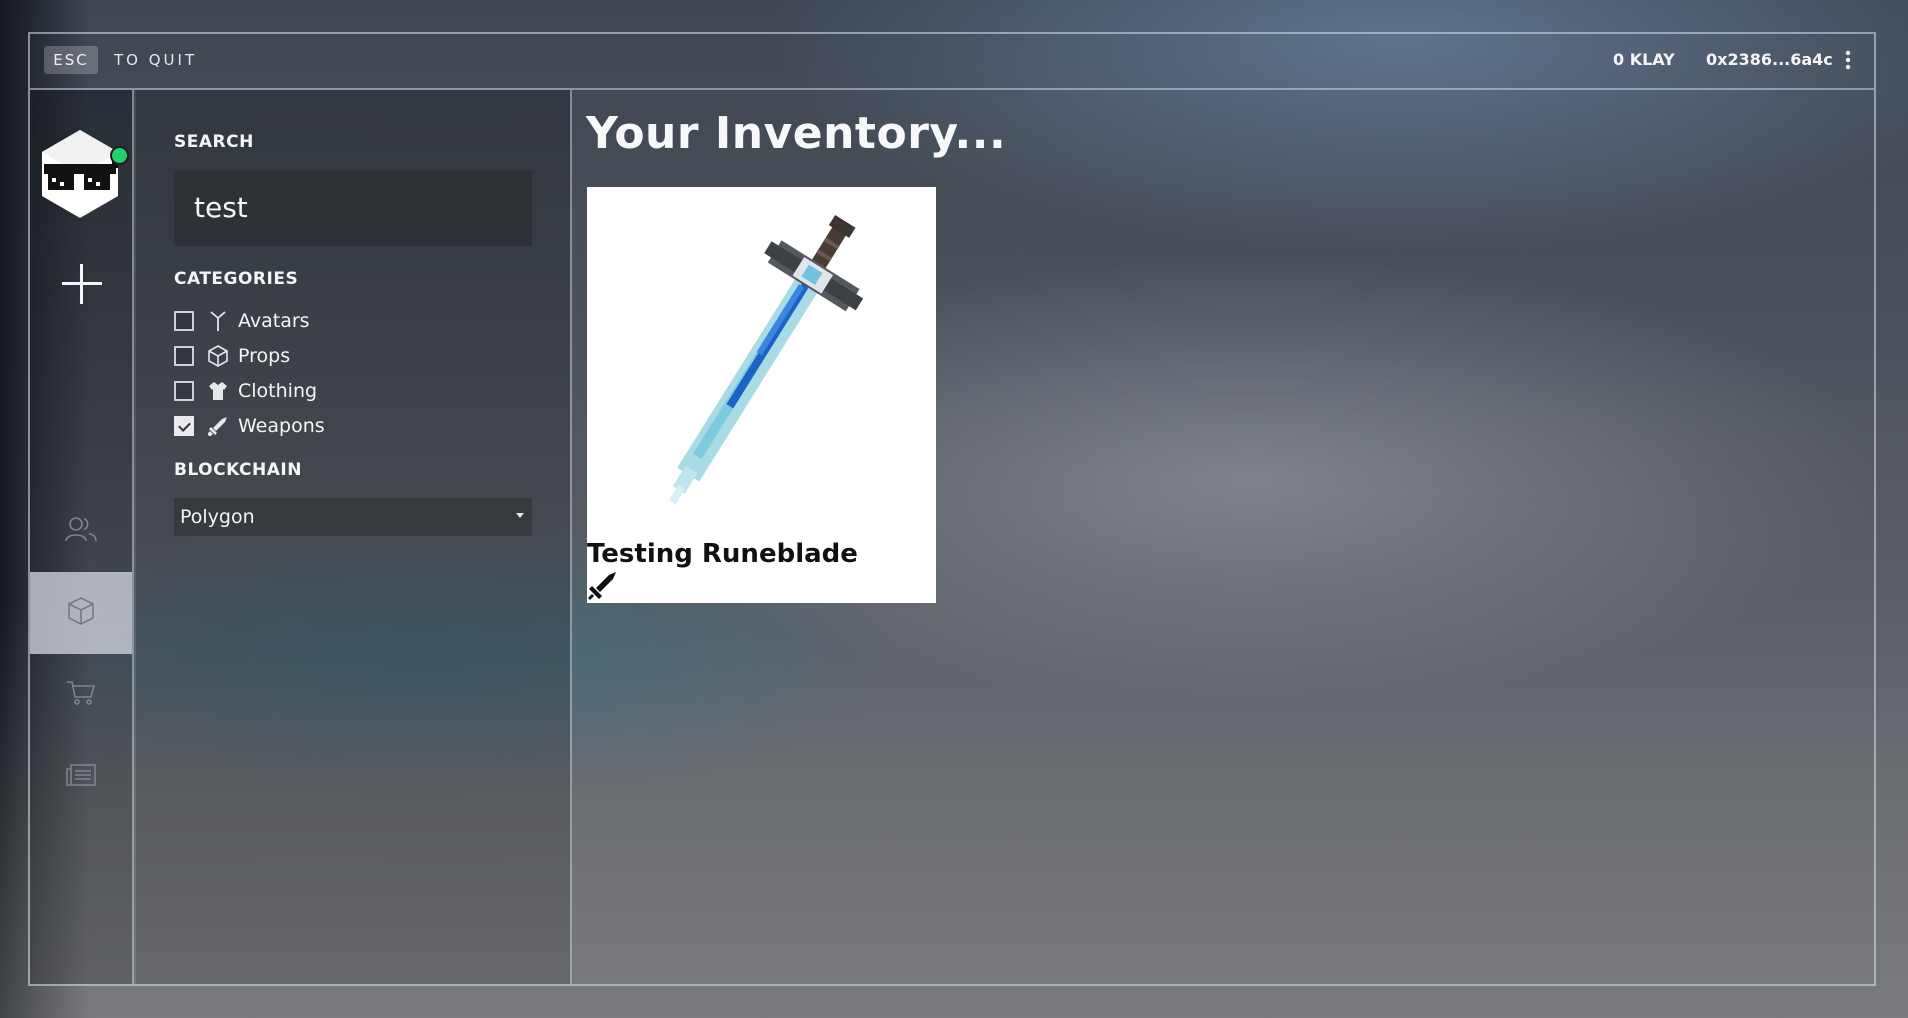 This screenshot has width=1908, height=1018. What do you see at coordinates (156, 60) in the screenshot?
I see `quit-hint-text: TO QUIT` at bounding box center [156, 60].